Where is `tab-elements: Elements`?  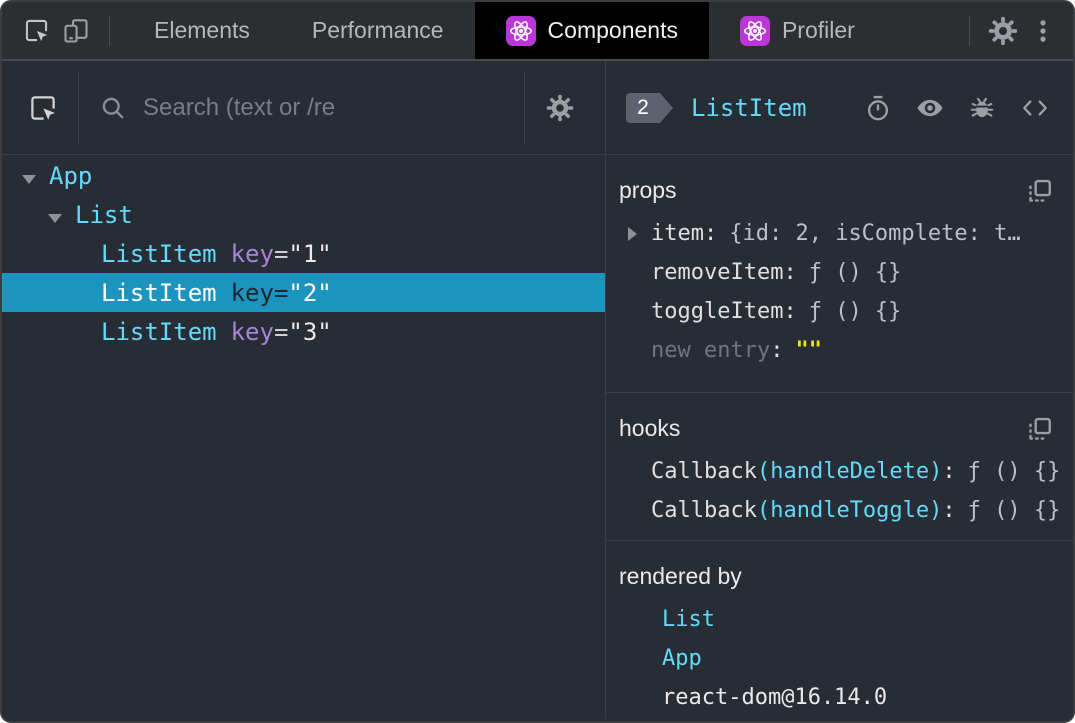
tab-elements: Elements is located at coordinates (202, 30).